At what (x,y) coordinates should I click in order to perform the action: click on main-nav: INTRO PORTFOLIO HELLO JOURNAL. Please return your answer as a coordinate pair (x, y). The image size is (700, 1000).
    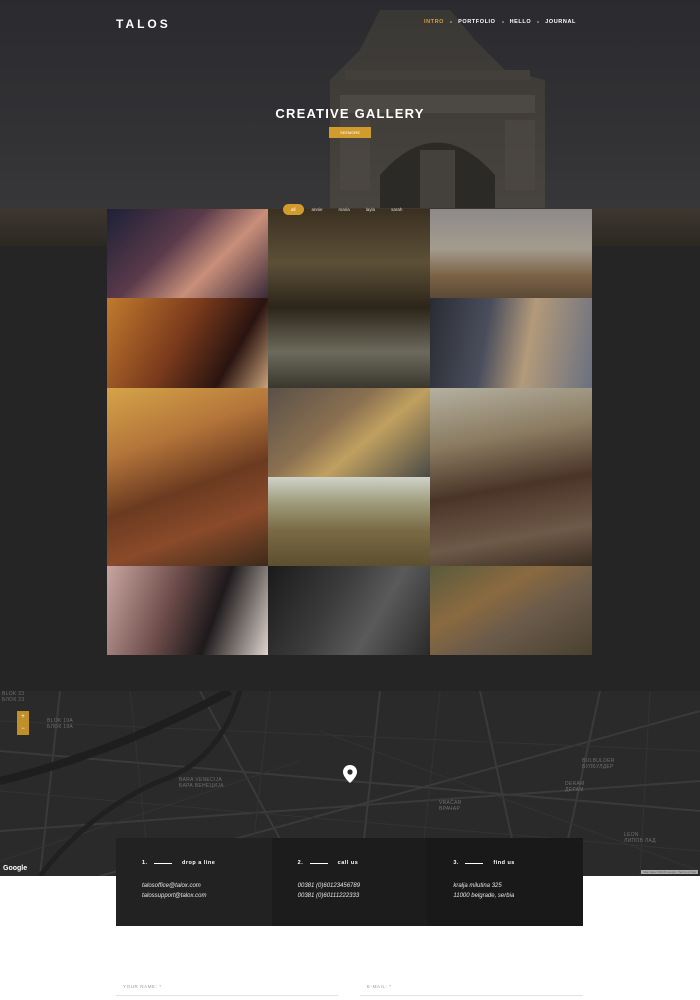
    Looking at the image, I should click on (500, 22).